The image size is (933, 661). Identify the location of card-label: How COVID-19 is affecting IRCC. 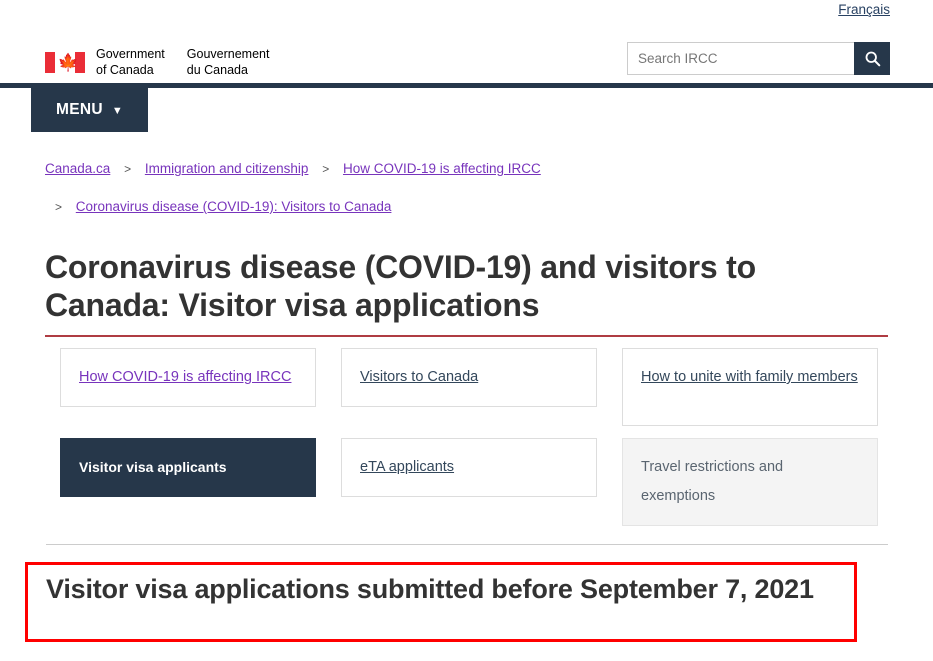
(185, 377).